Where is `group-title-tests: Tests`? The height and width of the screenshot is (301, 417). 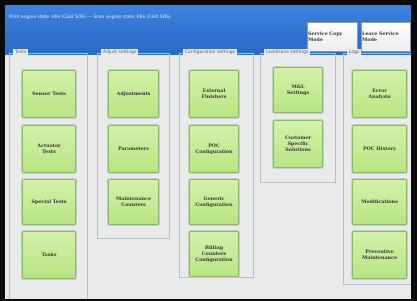 group-title-tests: Tests is located at coordinates (21, 53).